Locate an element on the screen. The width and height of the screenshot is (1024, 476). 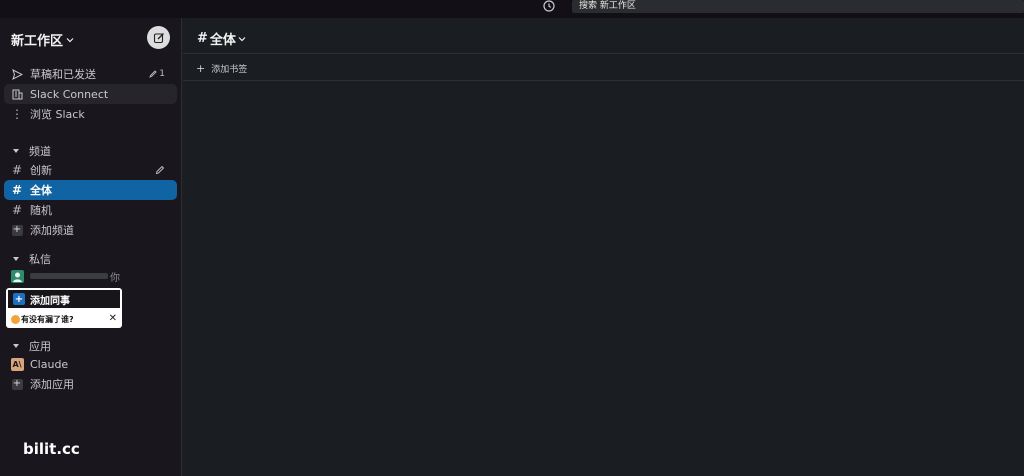
sidebar-item-label: 浏览 Slack is located at coordinates (57, 114).